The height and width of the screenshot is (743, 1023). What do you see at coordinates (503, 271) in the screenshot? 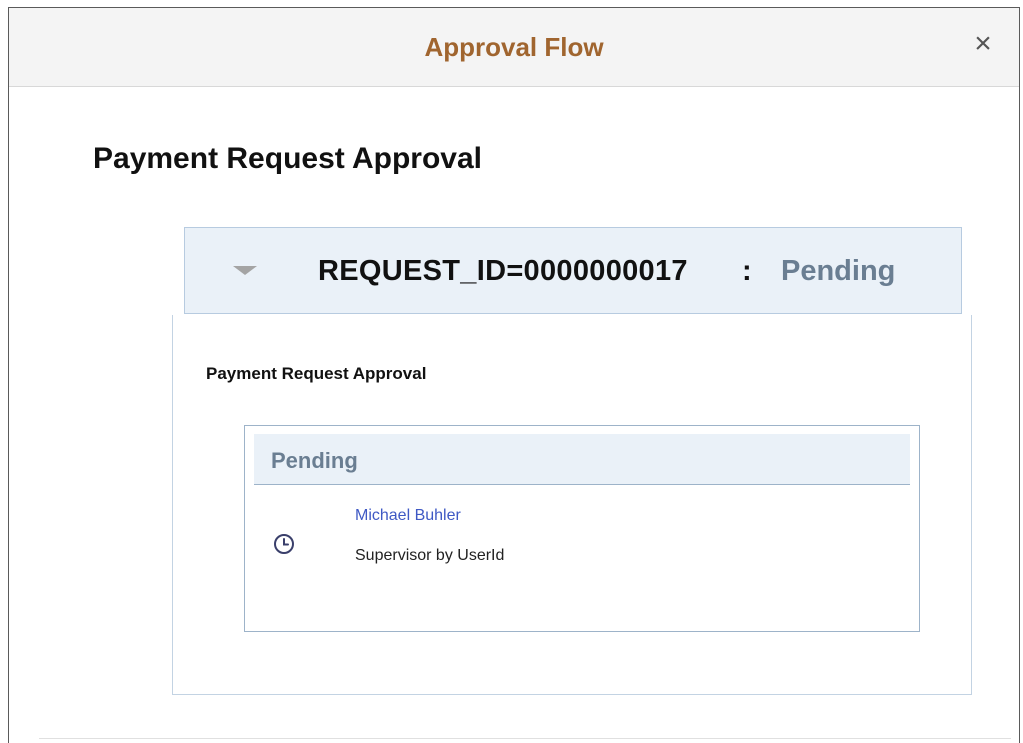
I see `request-id-label: REQUEST_ID=0000000017` at bounding box center [503, 271].